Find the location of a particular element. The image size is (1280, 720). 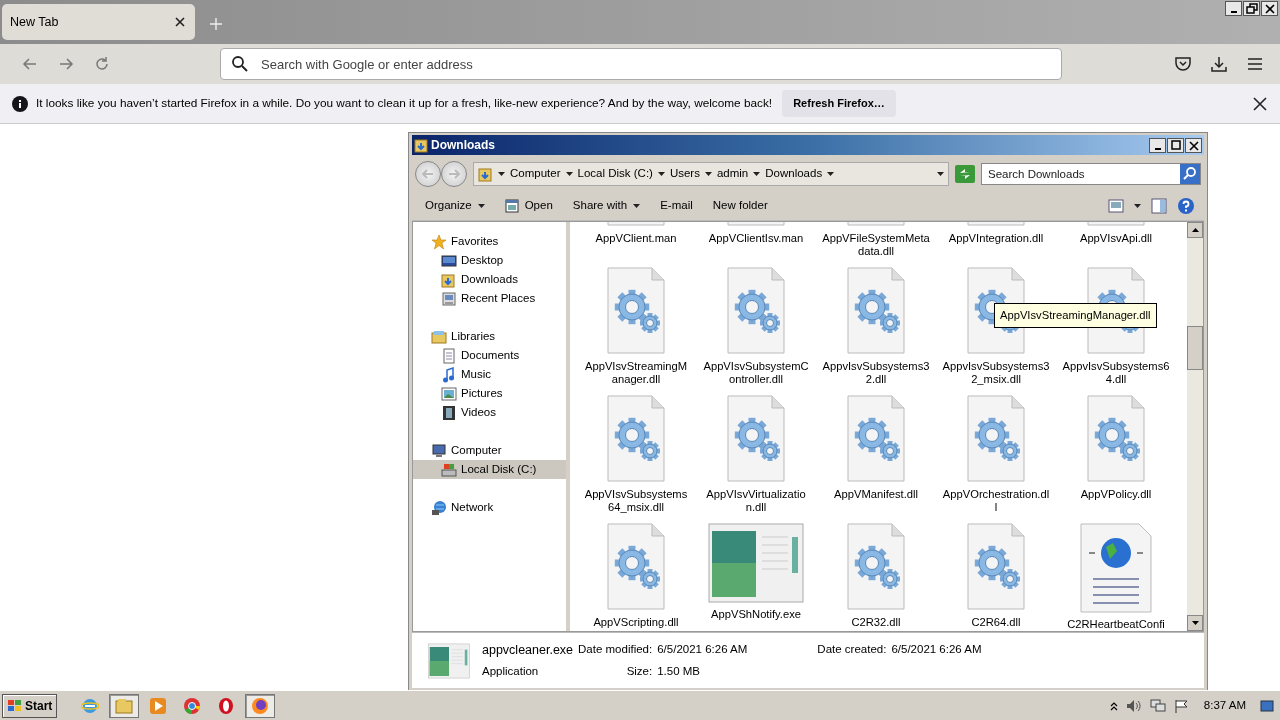

nav-item: Local Disk (C:) is located at coordinates (489, 469).